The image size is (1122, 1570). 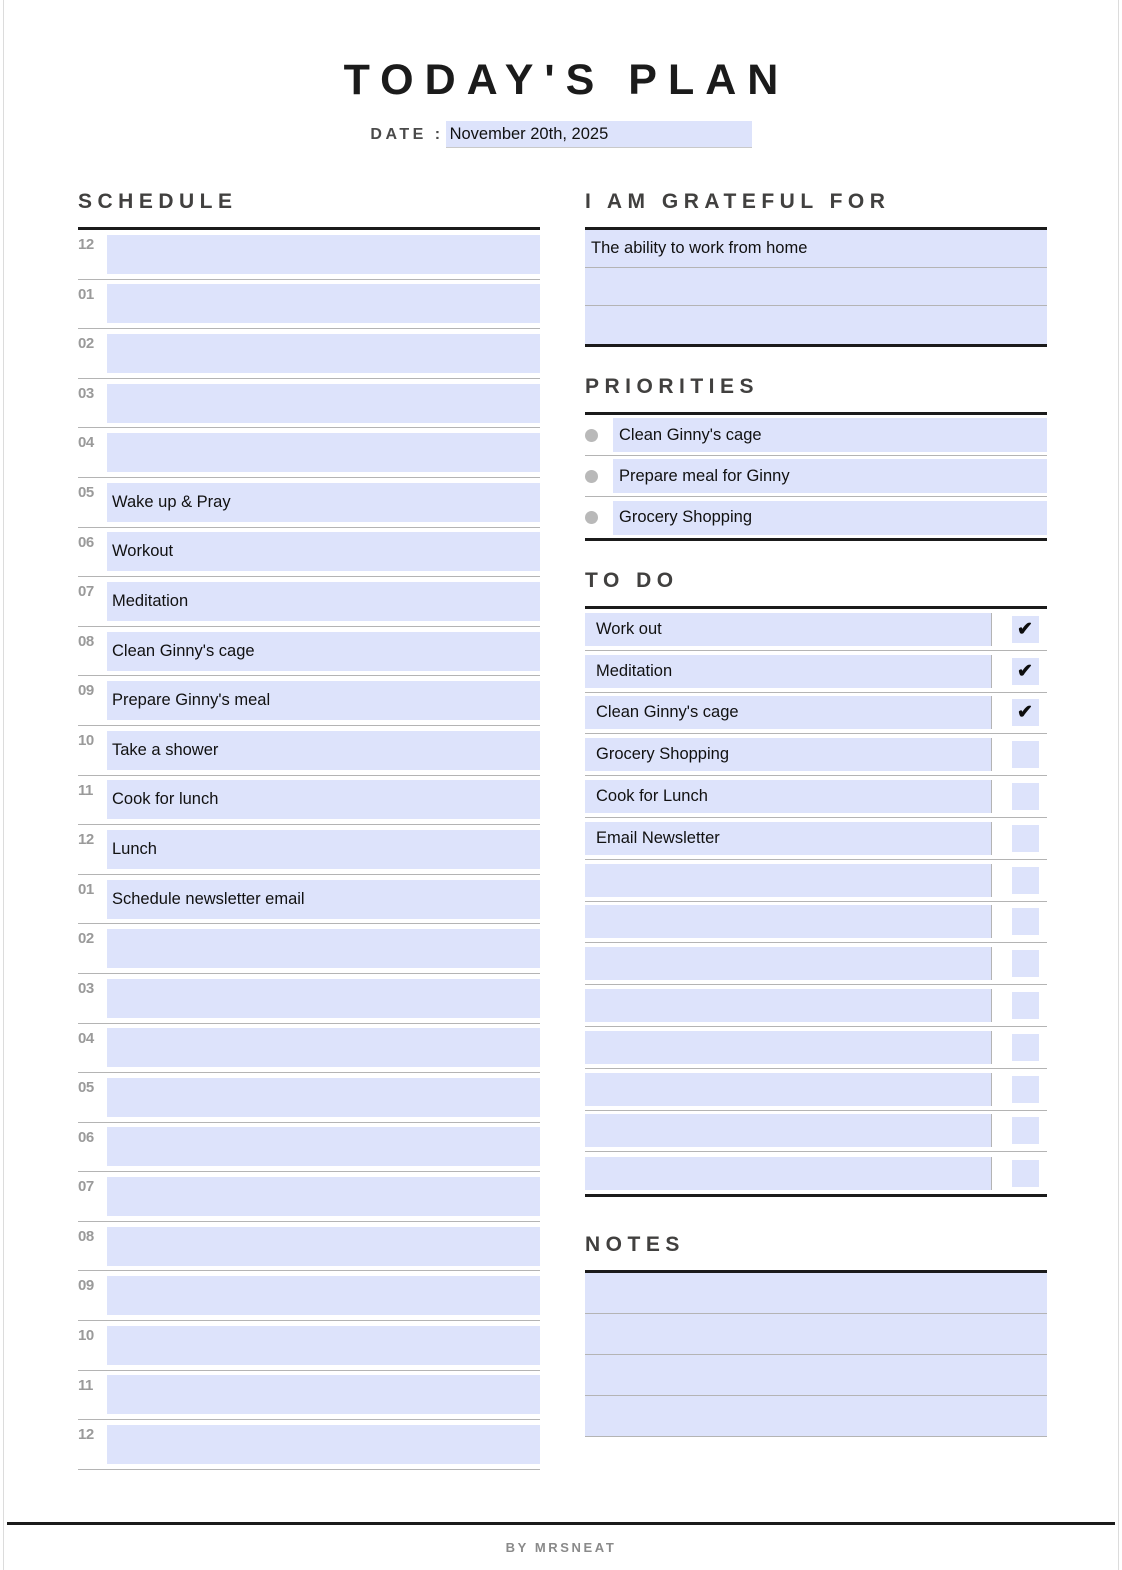 I want to click on schedule-entry-input: Workout, so click(x=323, y=552).